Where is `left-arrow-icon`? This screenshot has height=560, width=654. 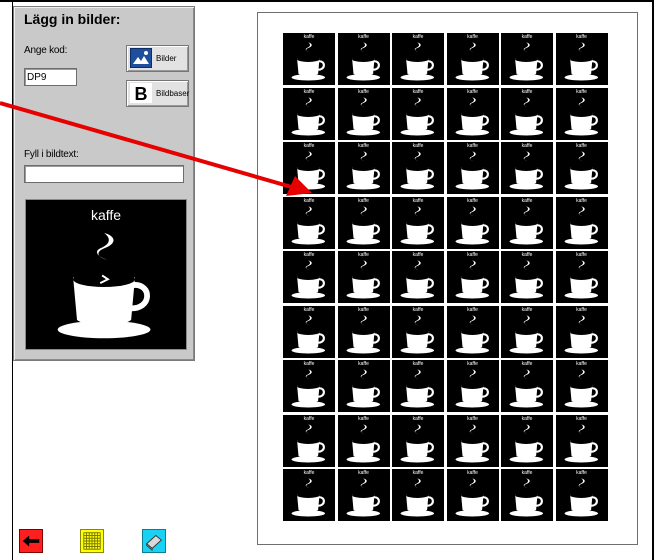 left-arrow-icon is located at coordinates (31, 541).